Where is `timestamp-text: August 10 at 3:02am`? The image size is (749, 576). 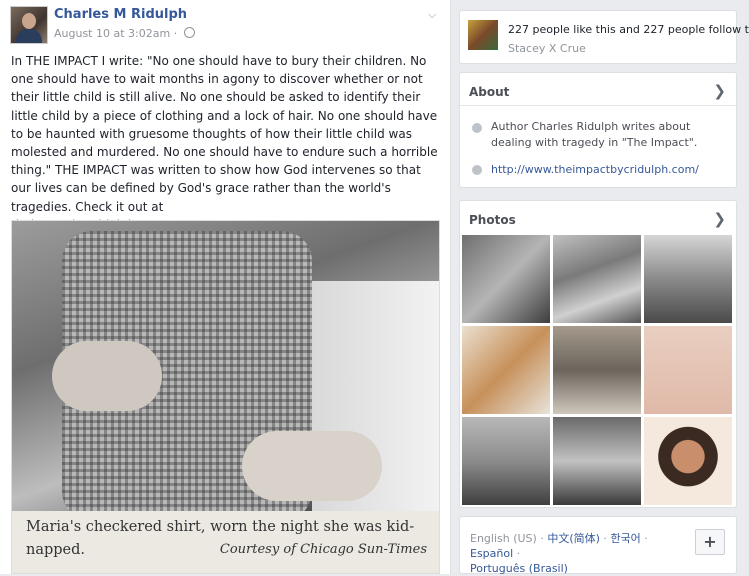 timestamp-text: August 10 at 3:02am is located at coordinates (112, 33).